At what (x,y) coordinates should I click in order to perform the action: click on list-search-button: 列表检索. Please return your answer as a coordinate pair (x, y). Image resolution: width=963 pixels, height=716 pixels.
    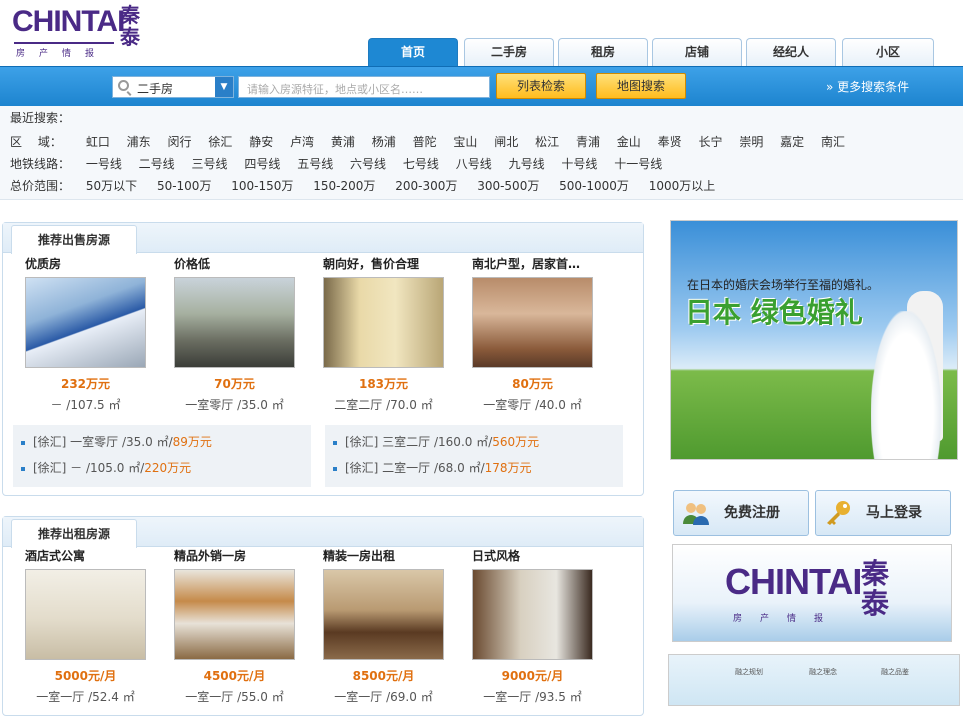
    Looking at the image, I should click on (541, 86).